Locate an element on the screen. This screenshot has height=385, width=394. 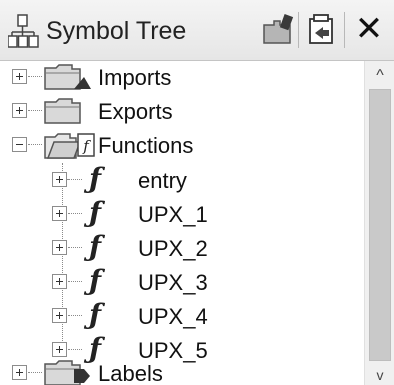
tree-node-labels: Labels is located at coordinates (182, 371).